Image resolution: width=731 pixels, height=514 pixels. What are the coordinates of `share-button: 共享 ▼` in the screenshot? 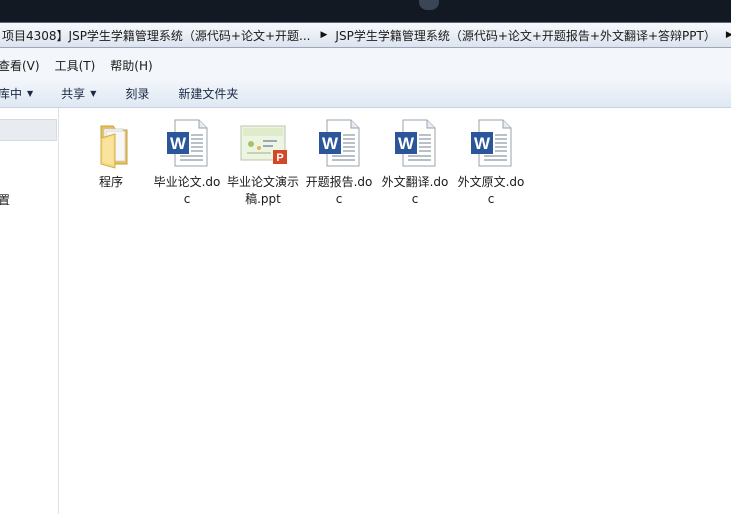 It's located at (78, 93).